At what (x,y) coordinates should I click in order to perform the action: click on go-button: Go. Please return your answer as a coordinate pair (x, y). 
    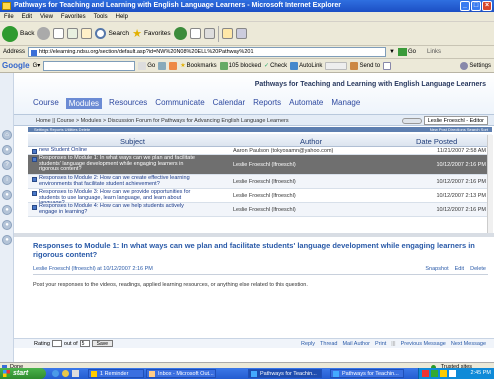
    Looking at the image, I should click on (406, 52).